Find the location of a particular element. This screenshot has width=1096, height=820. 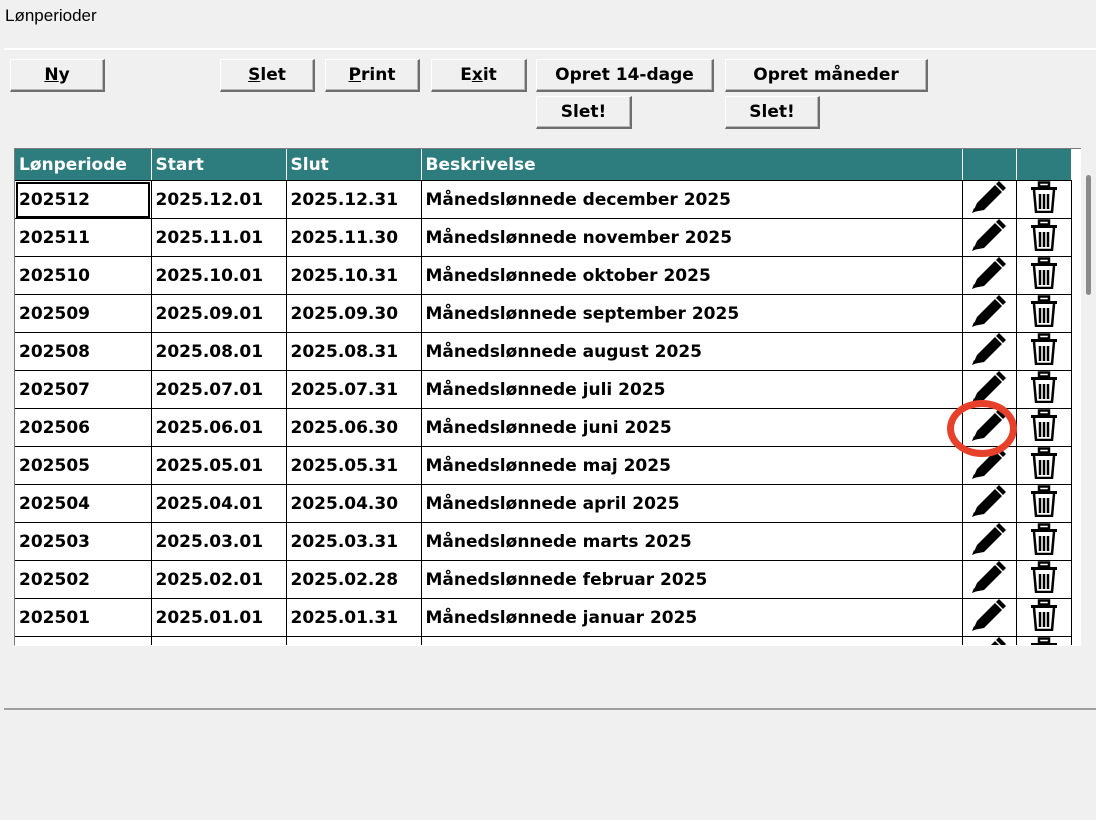

cell-end: 2025.02.28 is located at coordinates (354, 579).